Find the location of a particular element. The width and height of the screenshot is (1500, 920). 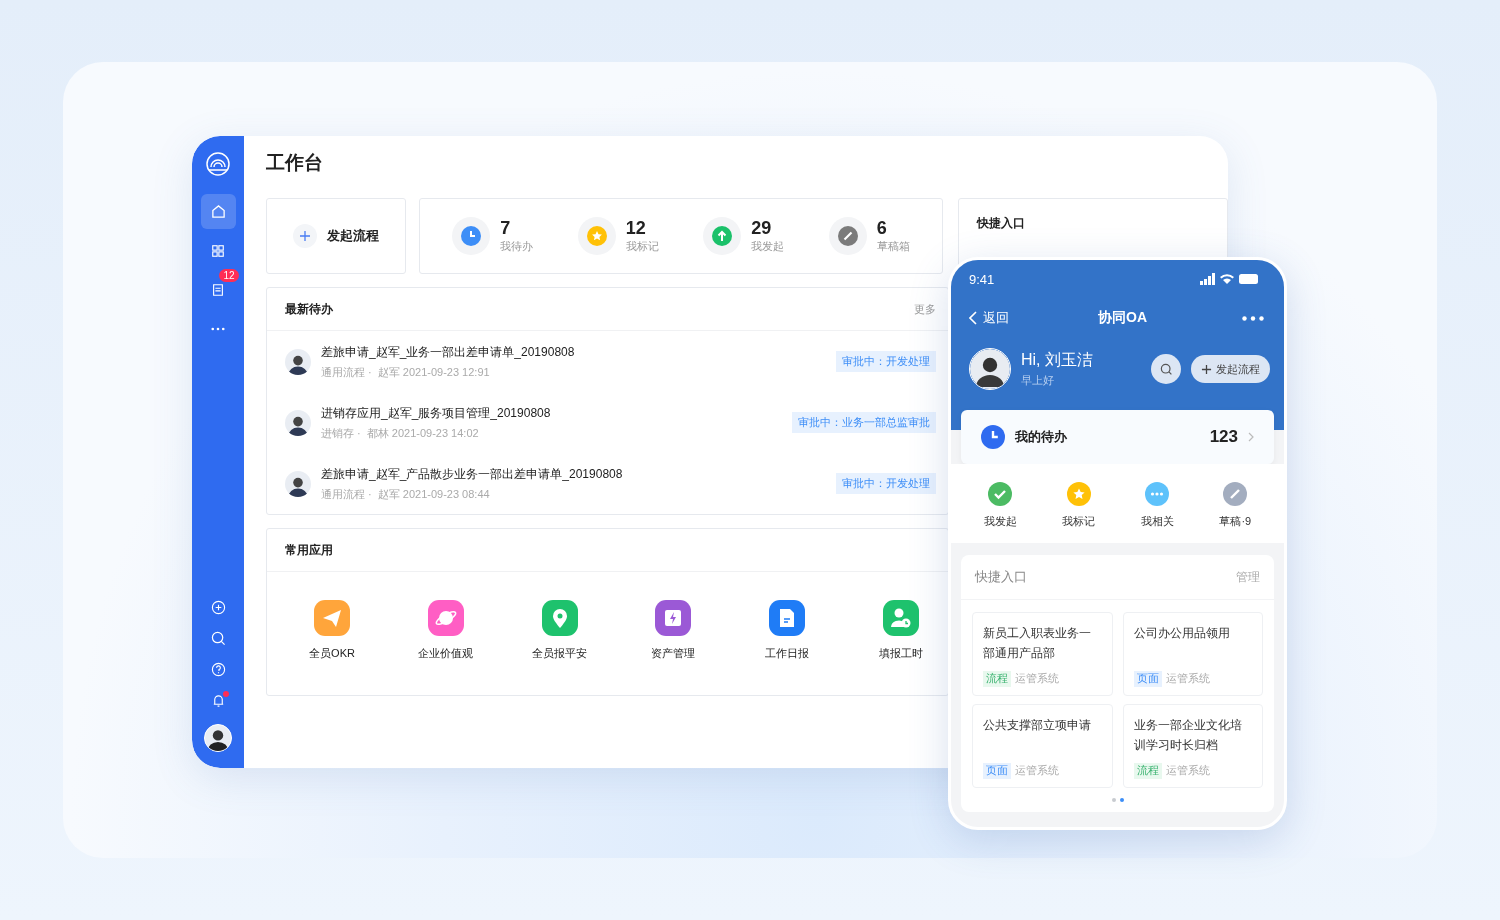

entry-title: 公司办公用品领用 is located at coordinates (1182, 633).